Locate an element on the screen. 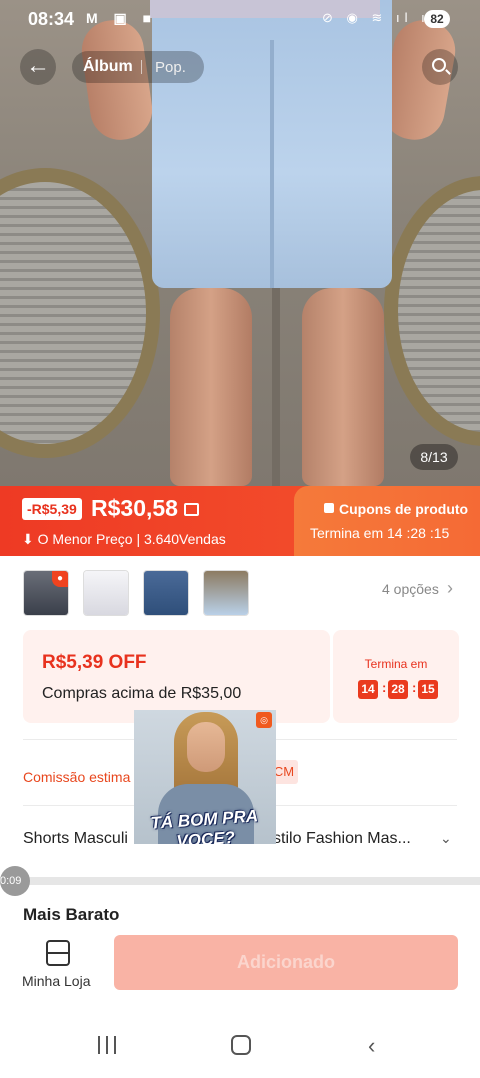  floating-video: ◎ TÁ BOM PRA VOCE? is located at coordinates (205, 777).